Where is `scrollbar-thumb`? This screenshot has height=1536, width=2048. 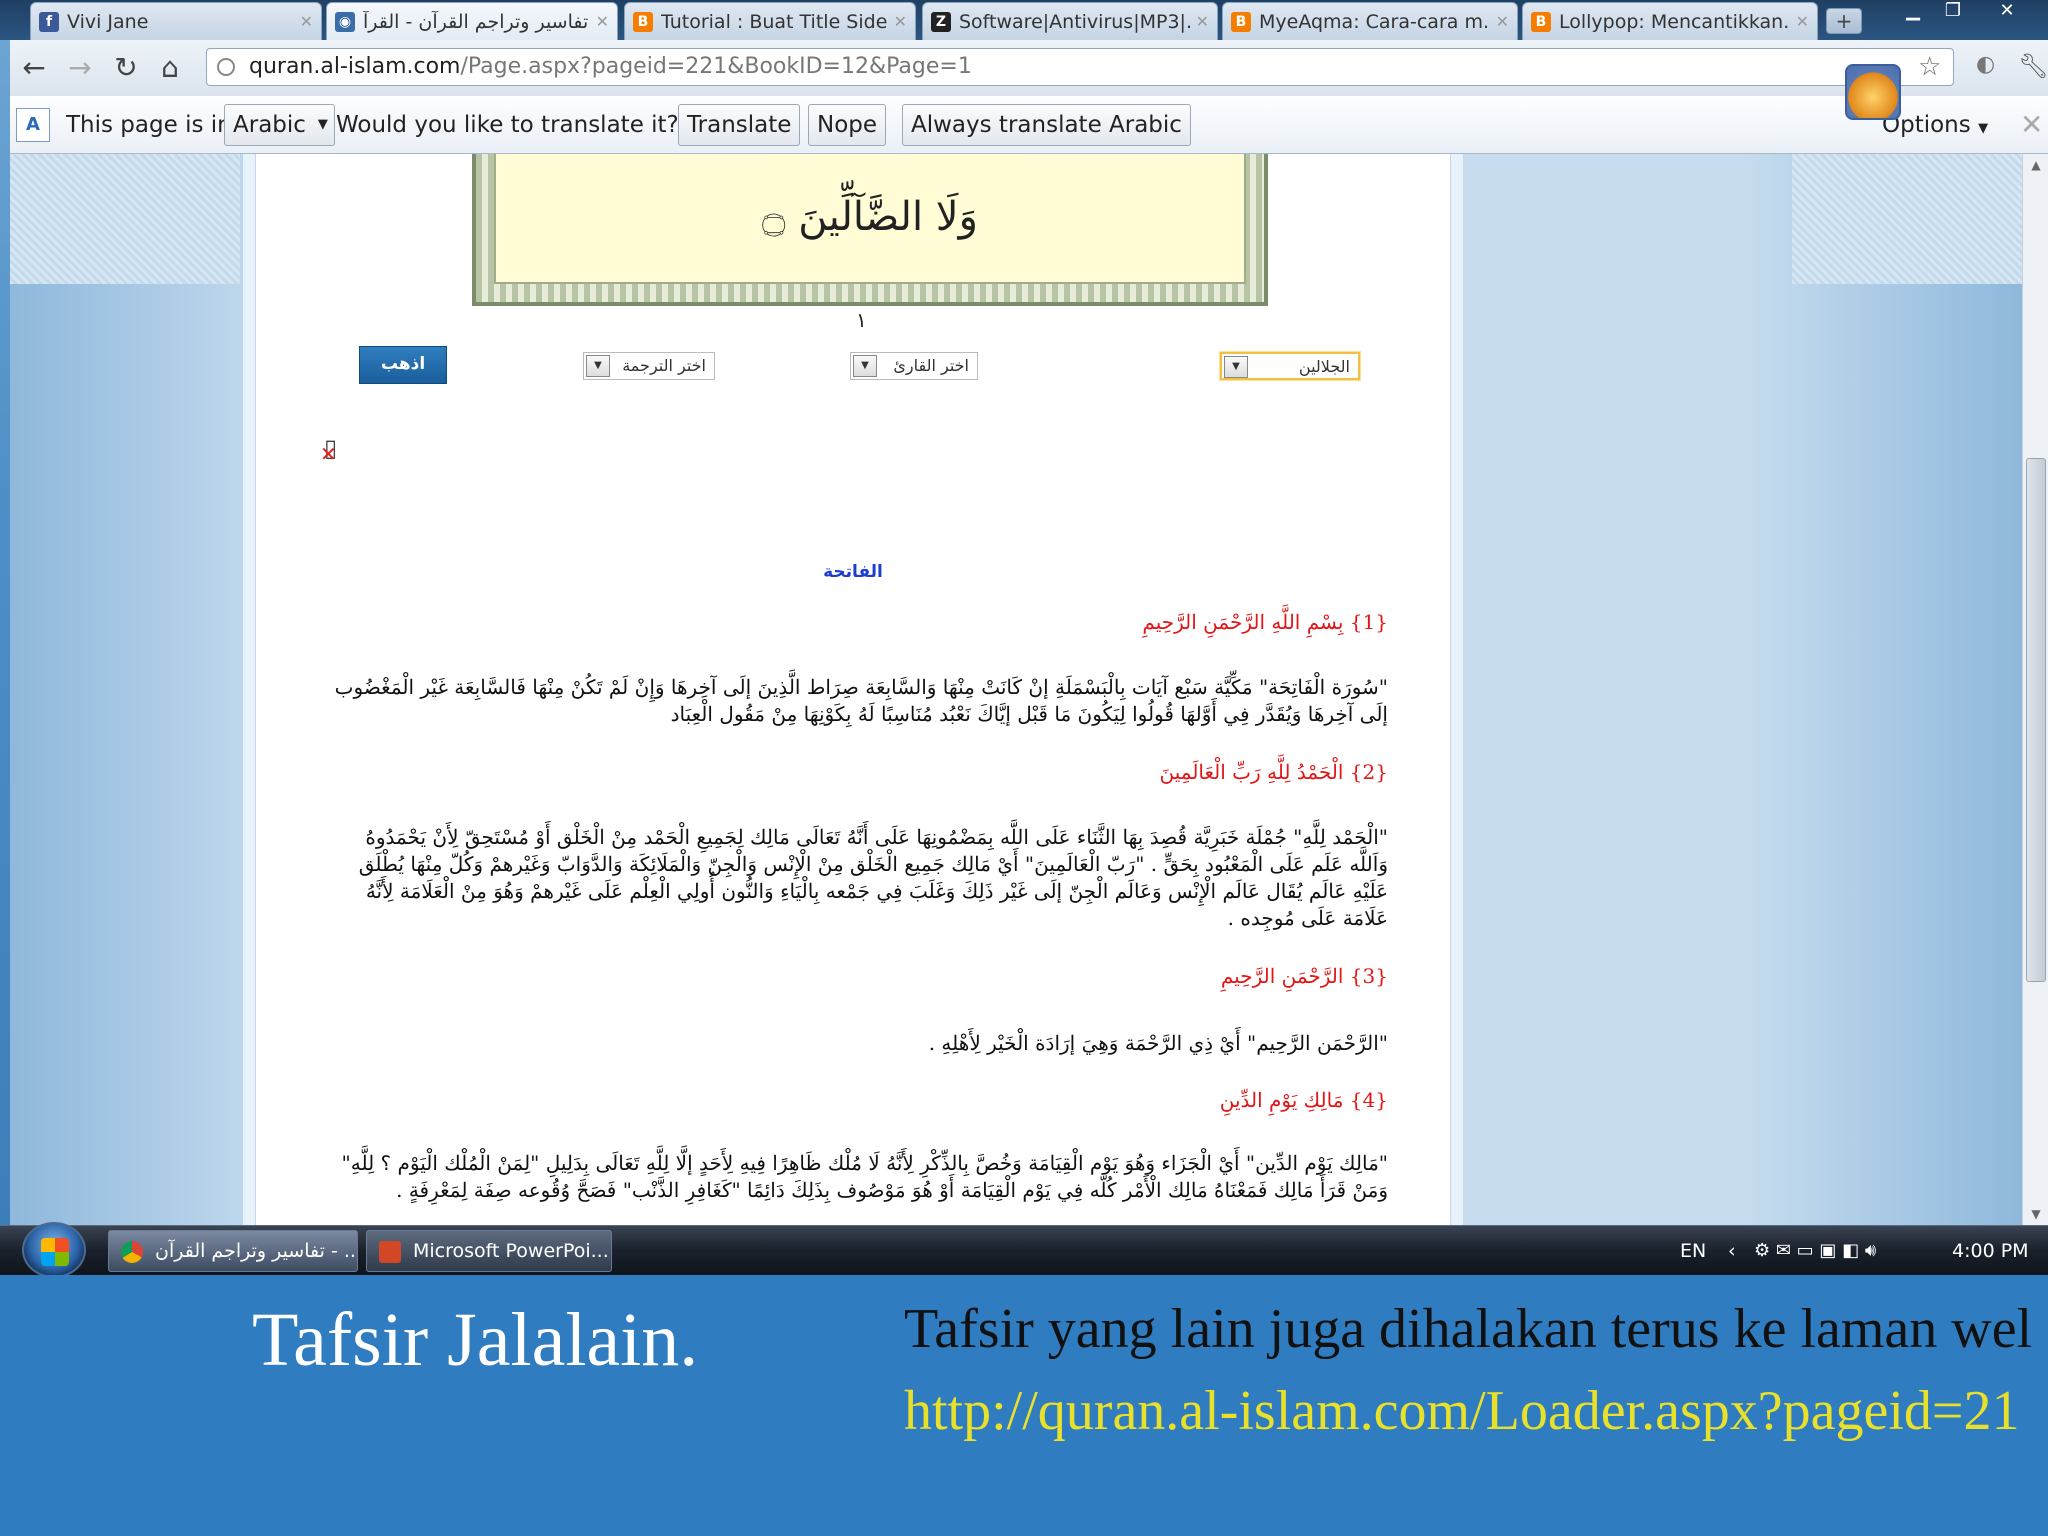 scrollbar-thumb is located at coordinates (2036, 720).